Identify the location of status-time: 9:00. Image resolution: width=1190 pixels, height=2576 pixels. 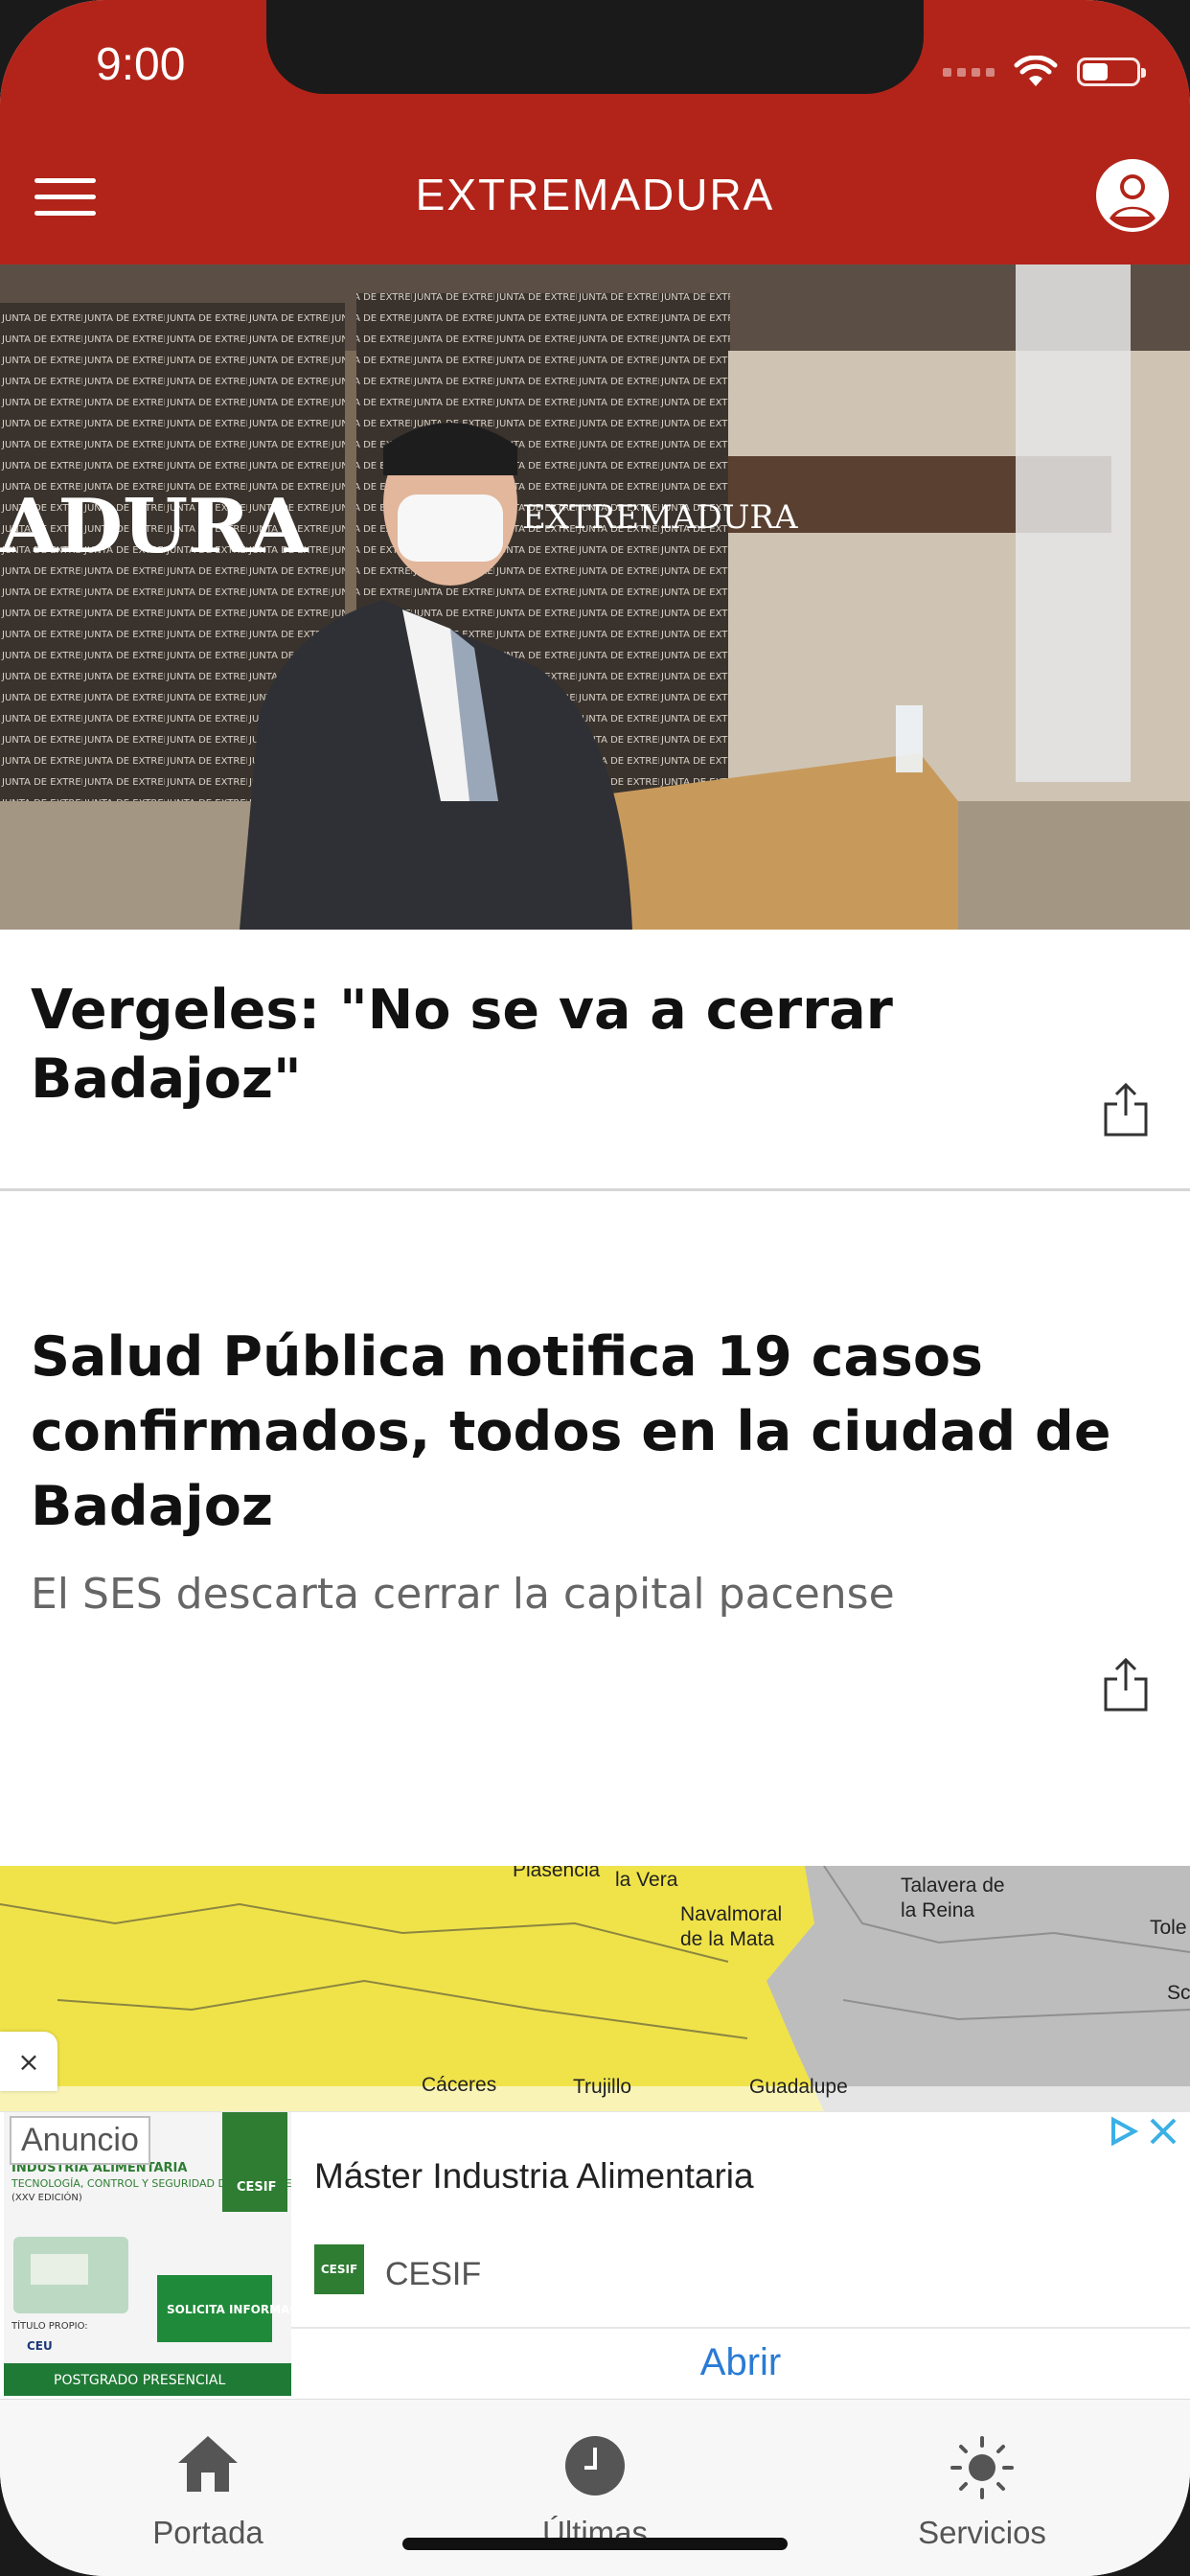
(141, 64).